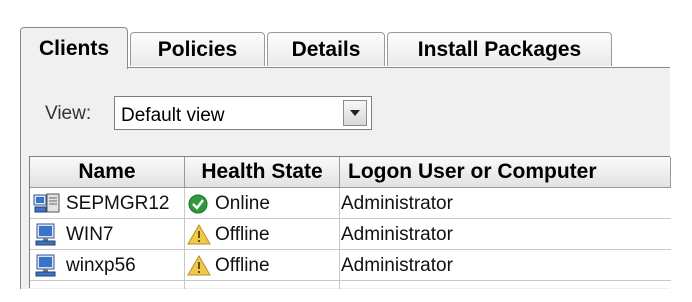 The height and width of the screenshot is (302, 692). I want to click on client-name: winxp56, so click(101, 265).